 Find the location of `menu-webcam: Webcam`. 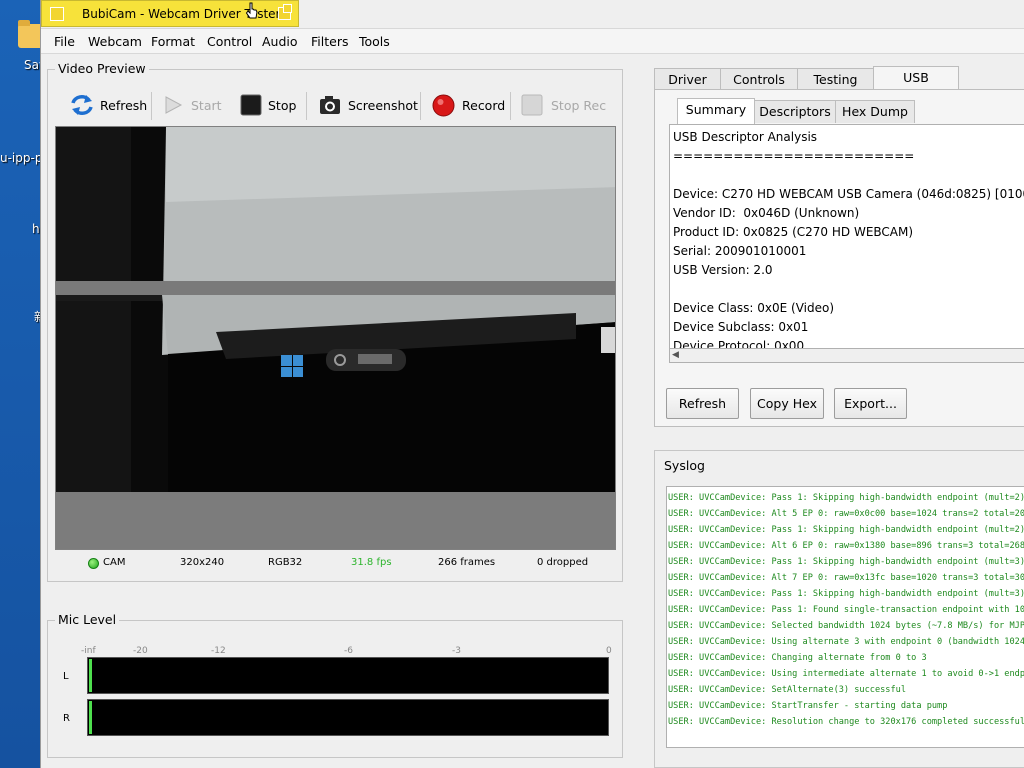

menu-webcam: Webcam is located at coordinates (115, 41).